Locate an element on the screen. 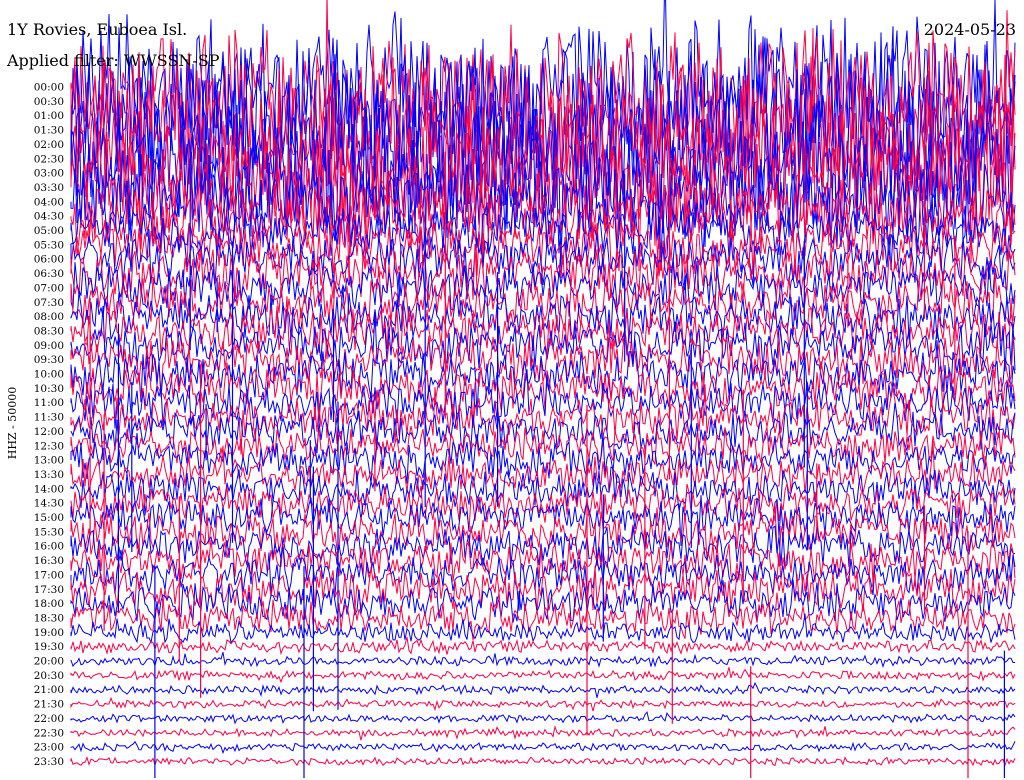  row-time-label: 18:00 is located at coordinates (49, 604).